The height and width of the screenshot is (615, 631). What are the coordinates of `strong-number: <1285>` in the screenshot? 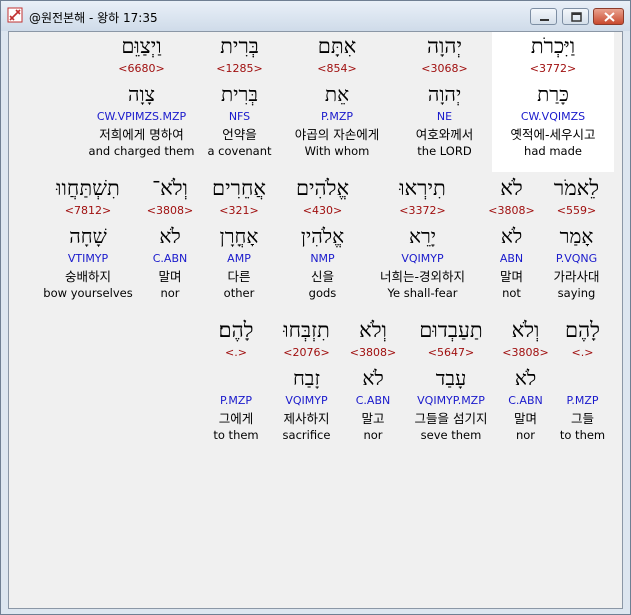 It's located at (239, 70).